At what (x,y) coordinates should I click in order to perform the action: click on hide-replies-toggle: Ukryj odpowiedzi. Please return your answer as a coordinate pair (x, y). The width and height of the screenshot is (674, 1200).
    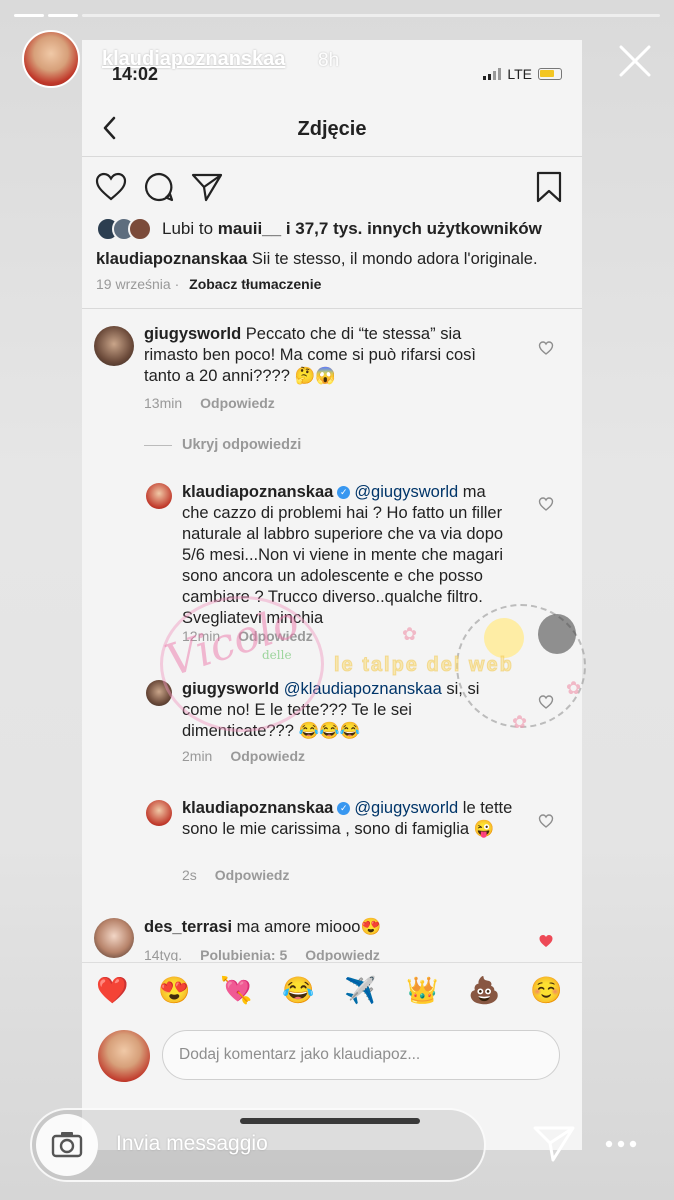
    Looking at the image, I should click on (222, 445).